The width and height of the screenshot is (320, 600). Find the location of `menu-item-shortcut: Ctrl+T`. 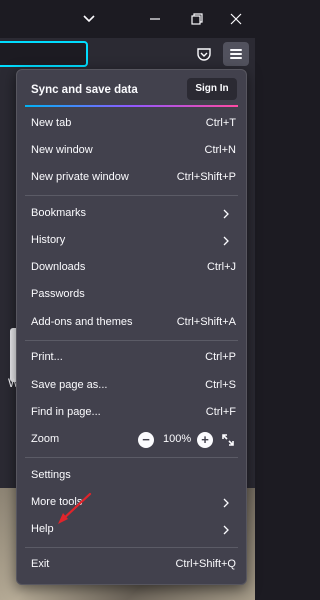

menu-item-shortcut: Ctrl+T is located at coordinates (220, 123).